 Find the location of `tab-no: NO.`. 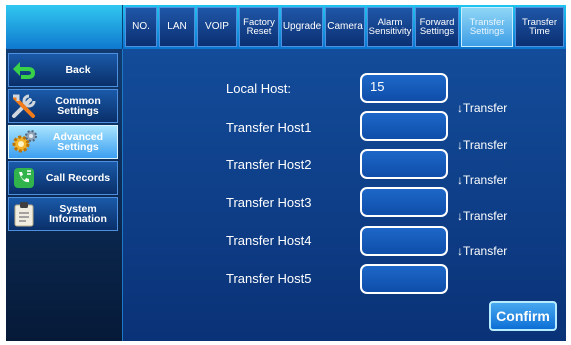

tab-no: NO. is located at coordinates (141, 27).